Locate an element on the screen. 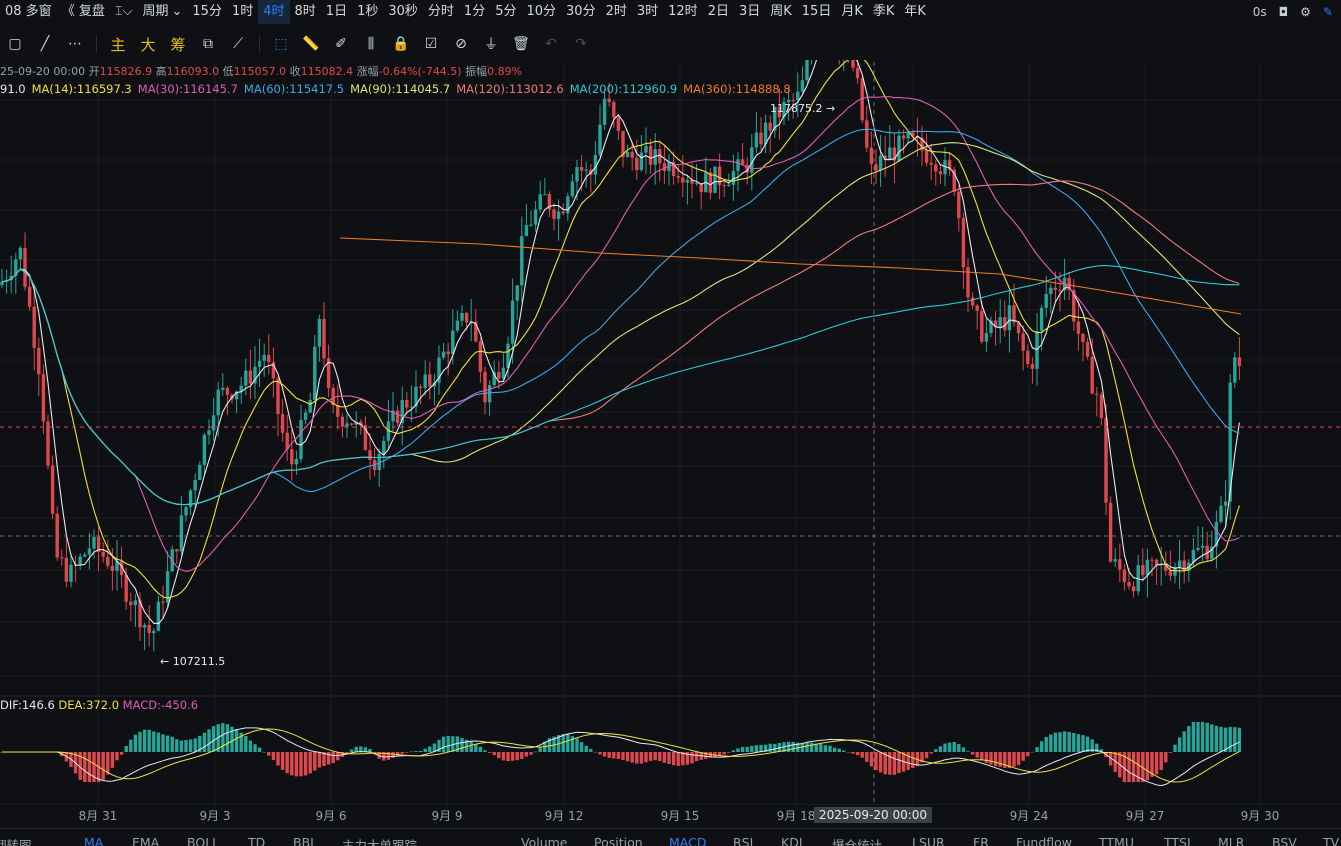 This screenshot has width=1341, height=846. period-5m: 5分 is located at coordinates (505, 12).